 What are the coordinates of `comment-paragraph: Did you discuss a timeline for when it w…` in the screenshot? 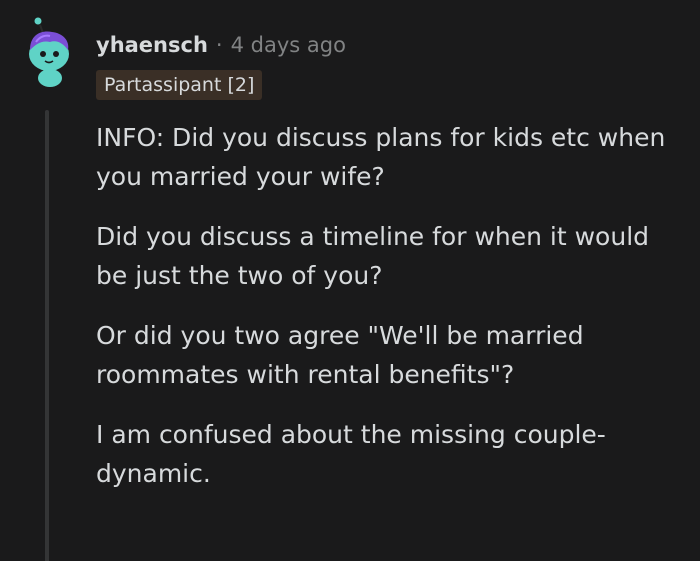 It's located at (373, 256).